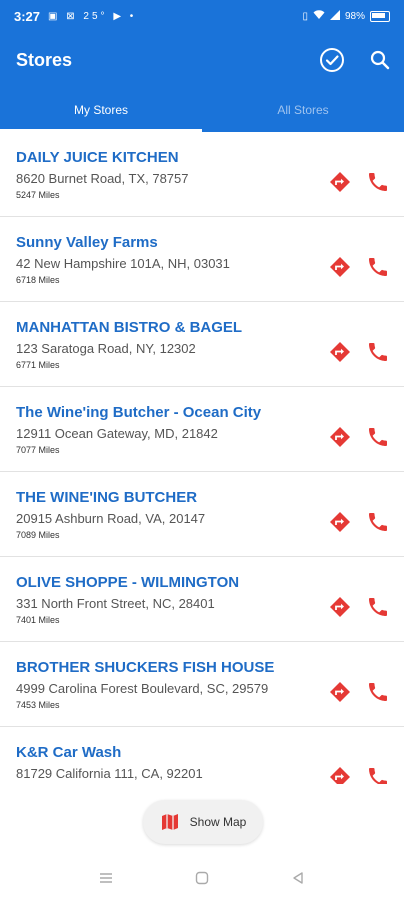  I want to click on app-bar: Stores, so click(202, 60).